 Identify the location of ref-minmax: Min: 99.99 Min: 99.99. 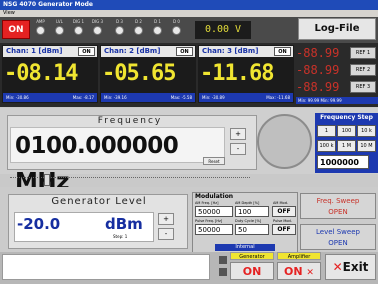
(337, 100).